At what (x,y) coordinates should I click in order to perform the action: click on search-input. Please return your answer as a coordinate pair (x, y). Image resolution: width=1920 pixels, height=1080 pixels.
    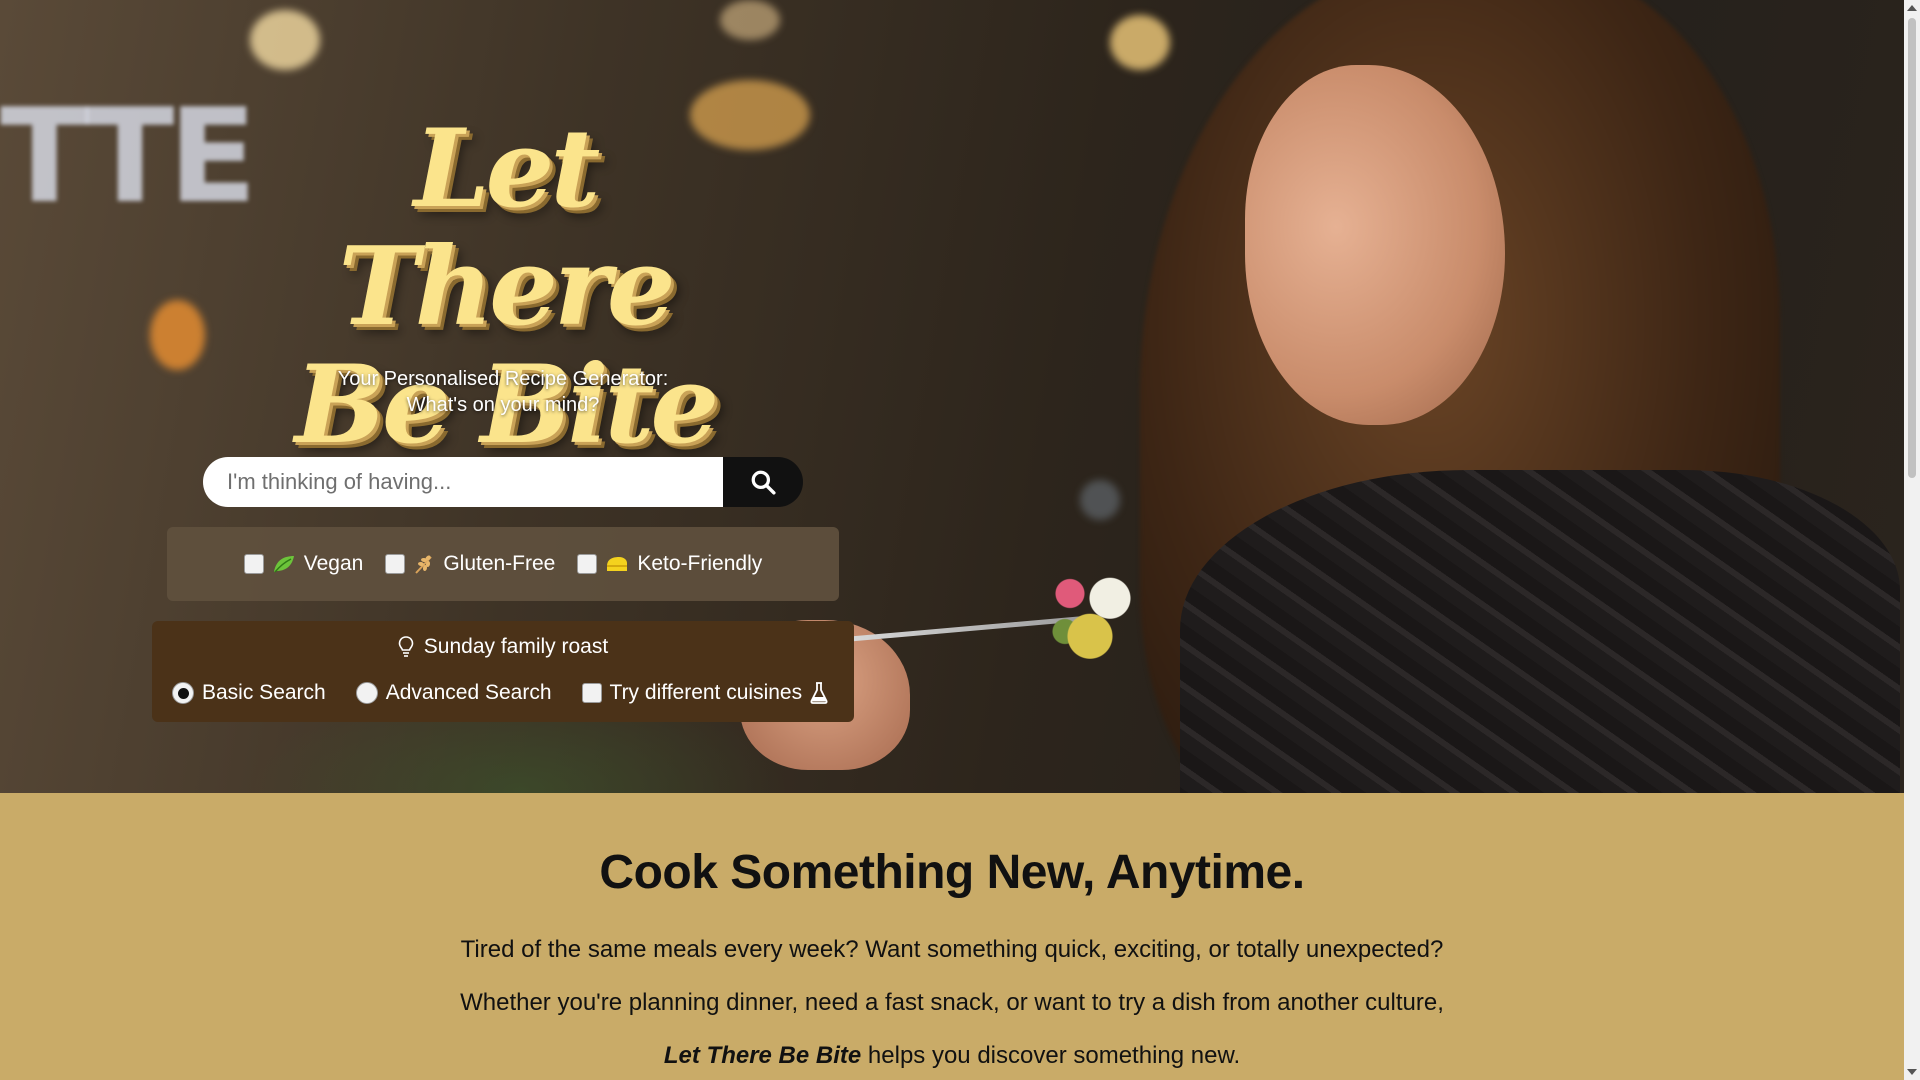
    Looking at the image, I should click on (463, 482).